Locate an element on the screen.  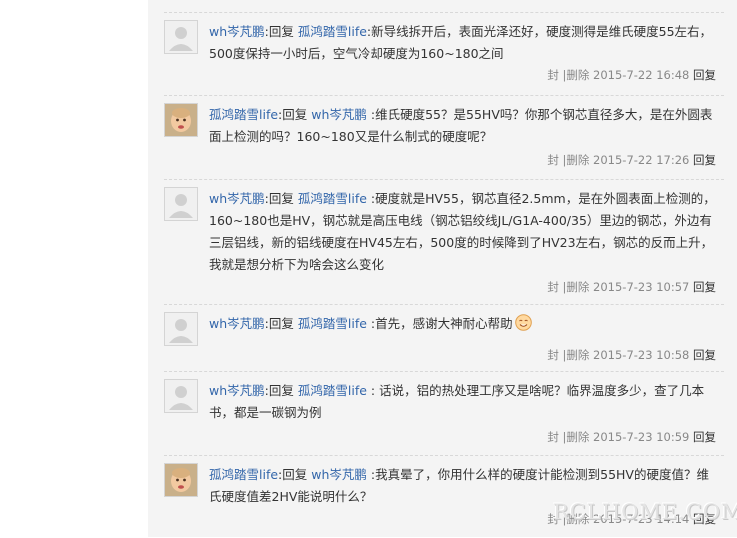
comment-date: 2015-7-23 10:59 is located at coordinates (641, 437).